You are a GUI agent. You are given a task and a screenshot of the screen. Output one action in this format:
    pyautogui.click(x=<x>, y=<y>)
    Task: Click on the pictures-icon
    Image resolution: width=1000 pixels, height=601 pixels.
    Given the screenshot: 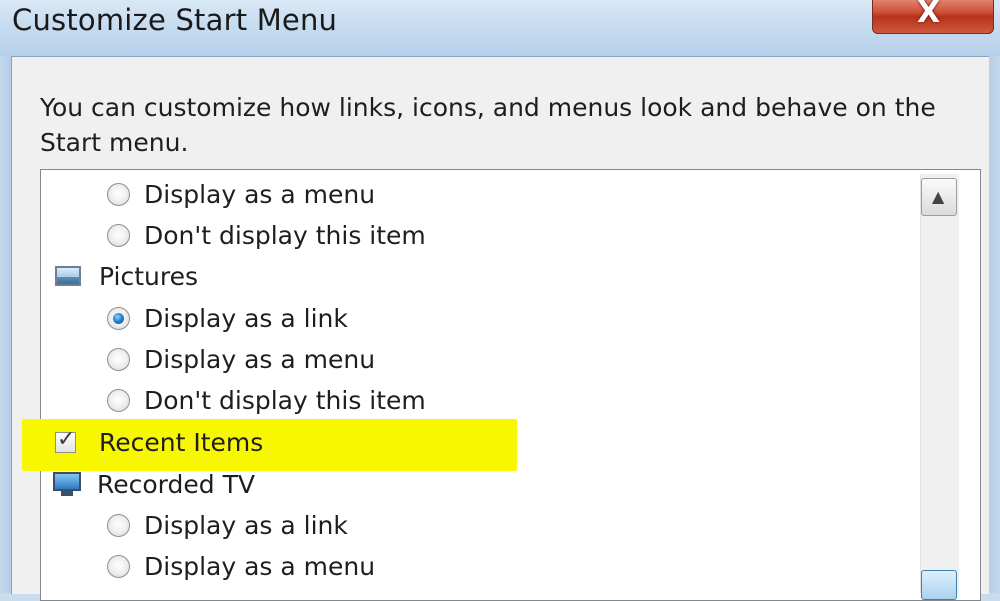 What is the action you would take?
    pyautogui.click(x=68, y=276)
    